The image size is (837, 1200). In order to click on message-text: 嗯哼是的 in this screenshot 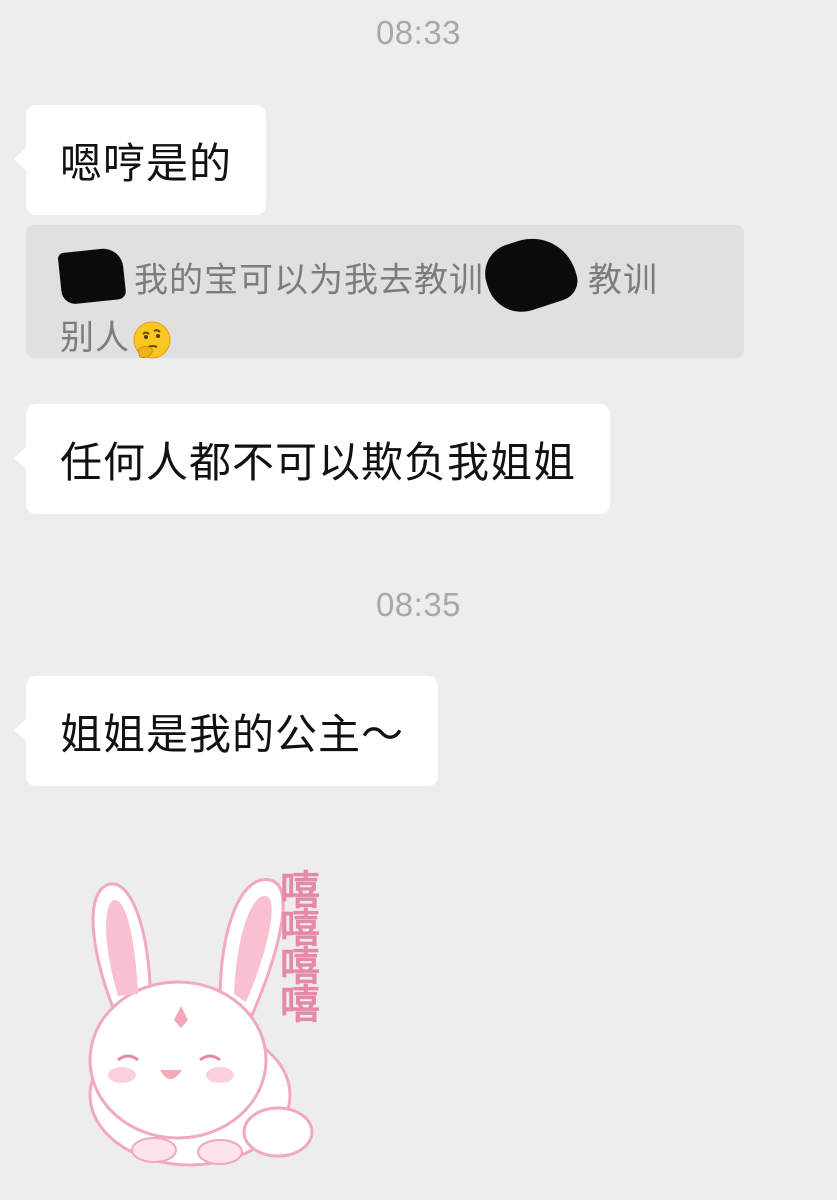, I will do `click(146, 163)`.